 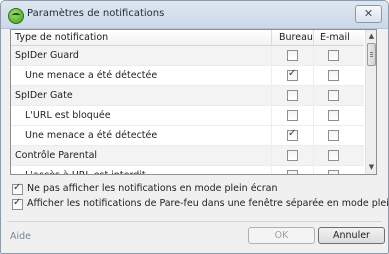 What do you see at coordinates (187, 170) in the screenshot?
I see `table-row: L'accès à URL est interdit` at bounding box center [187, 170].